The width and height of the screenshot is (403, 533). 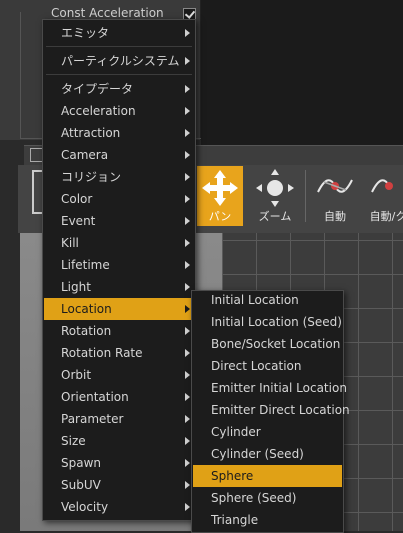 What do you see at coordinates (97, 89) in the screenshot?
I see `menu-item-label: タイプデータ` at bounding box center [97, 89].